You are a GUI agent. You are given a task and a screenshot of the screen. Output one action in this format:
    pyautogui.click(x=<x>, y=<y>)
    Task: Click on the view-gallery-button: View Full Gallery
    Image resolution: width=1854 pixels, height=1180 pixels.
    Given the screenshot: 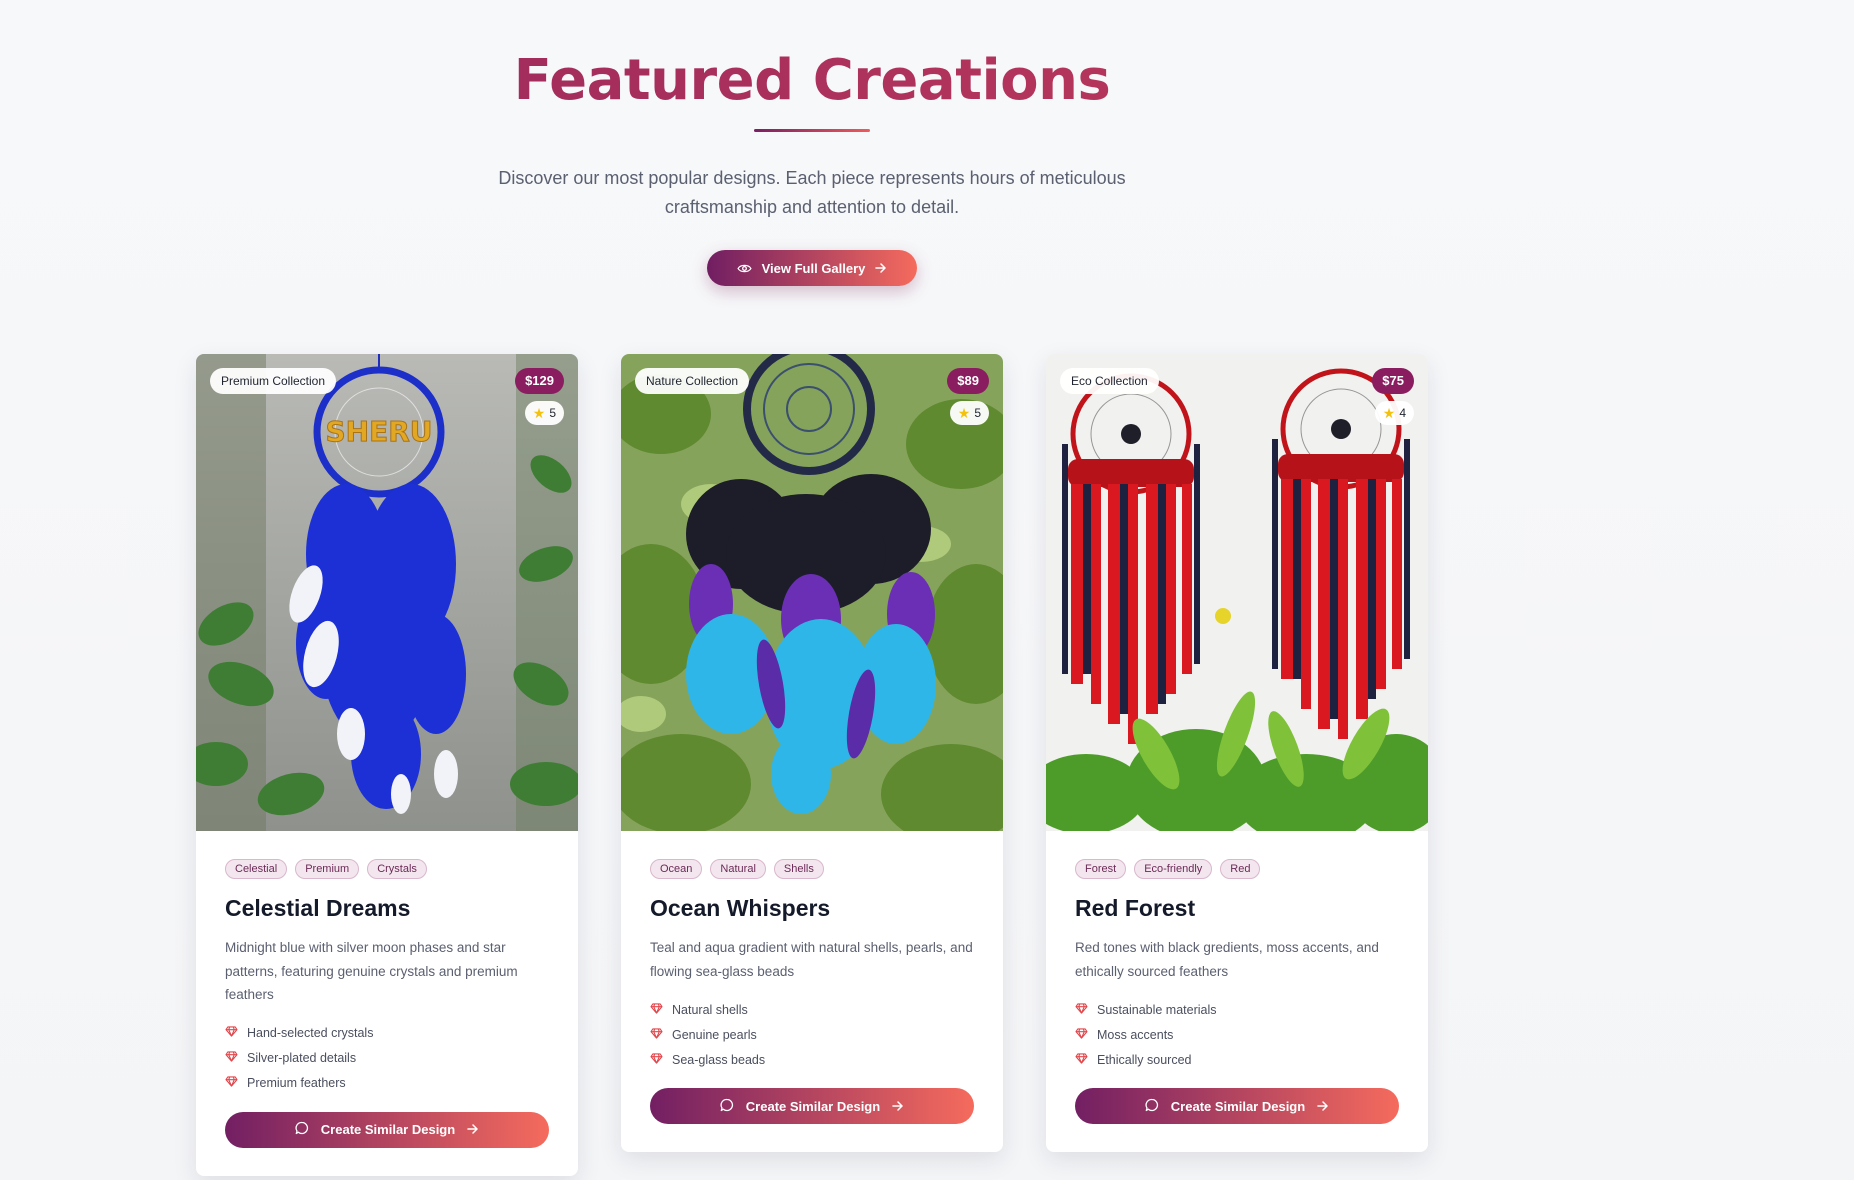 What is the action you would take?
    pyautogui.click(x=812, y=268)
    